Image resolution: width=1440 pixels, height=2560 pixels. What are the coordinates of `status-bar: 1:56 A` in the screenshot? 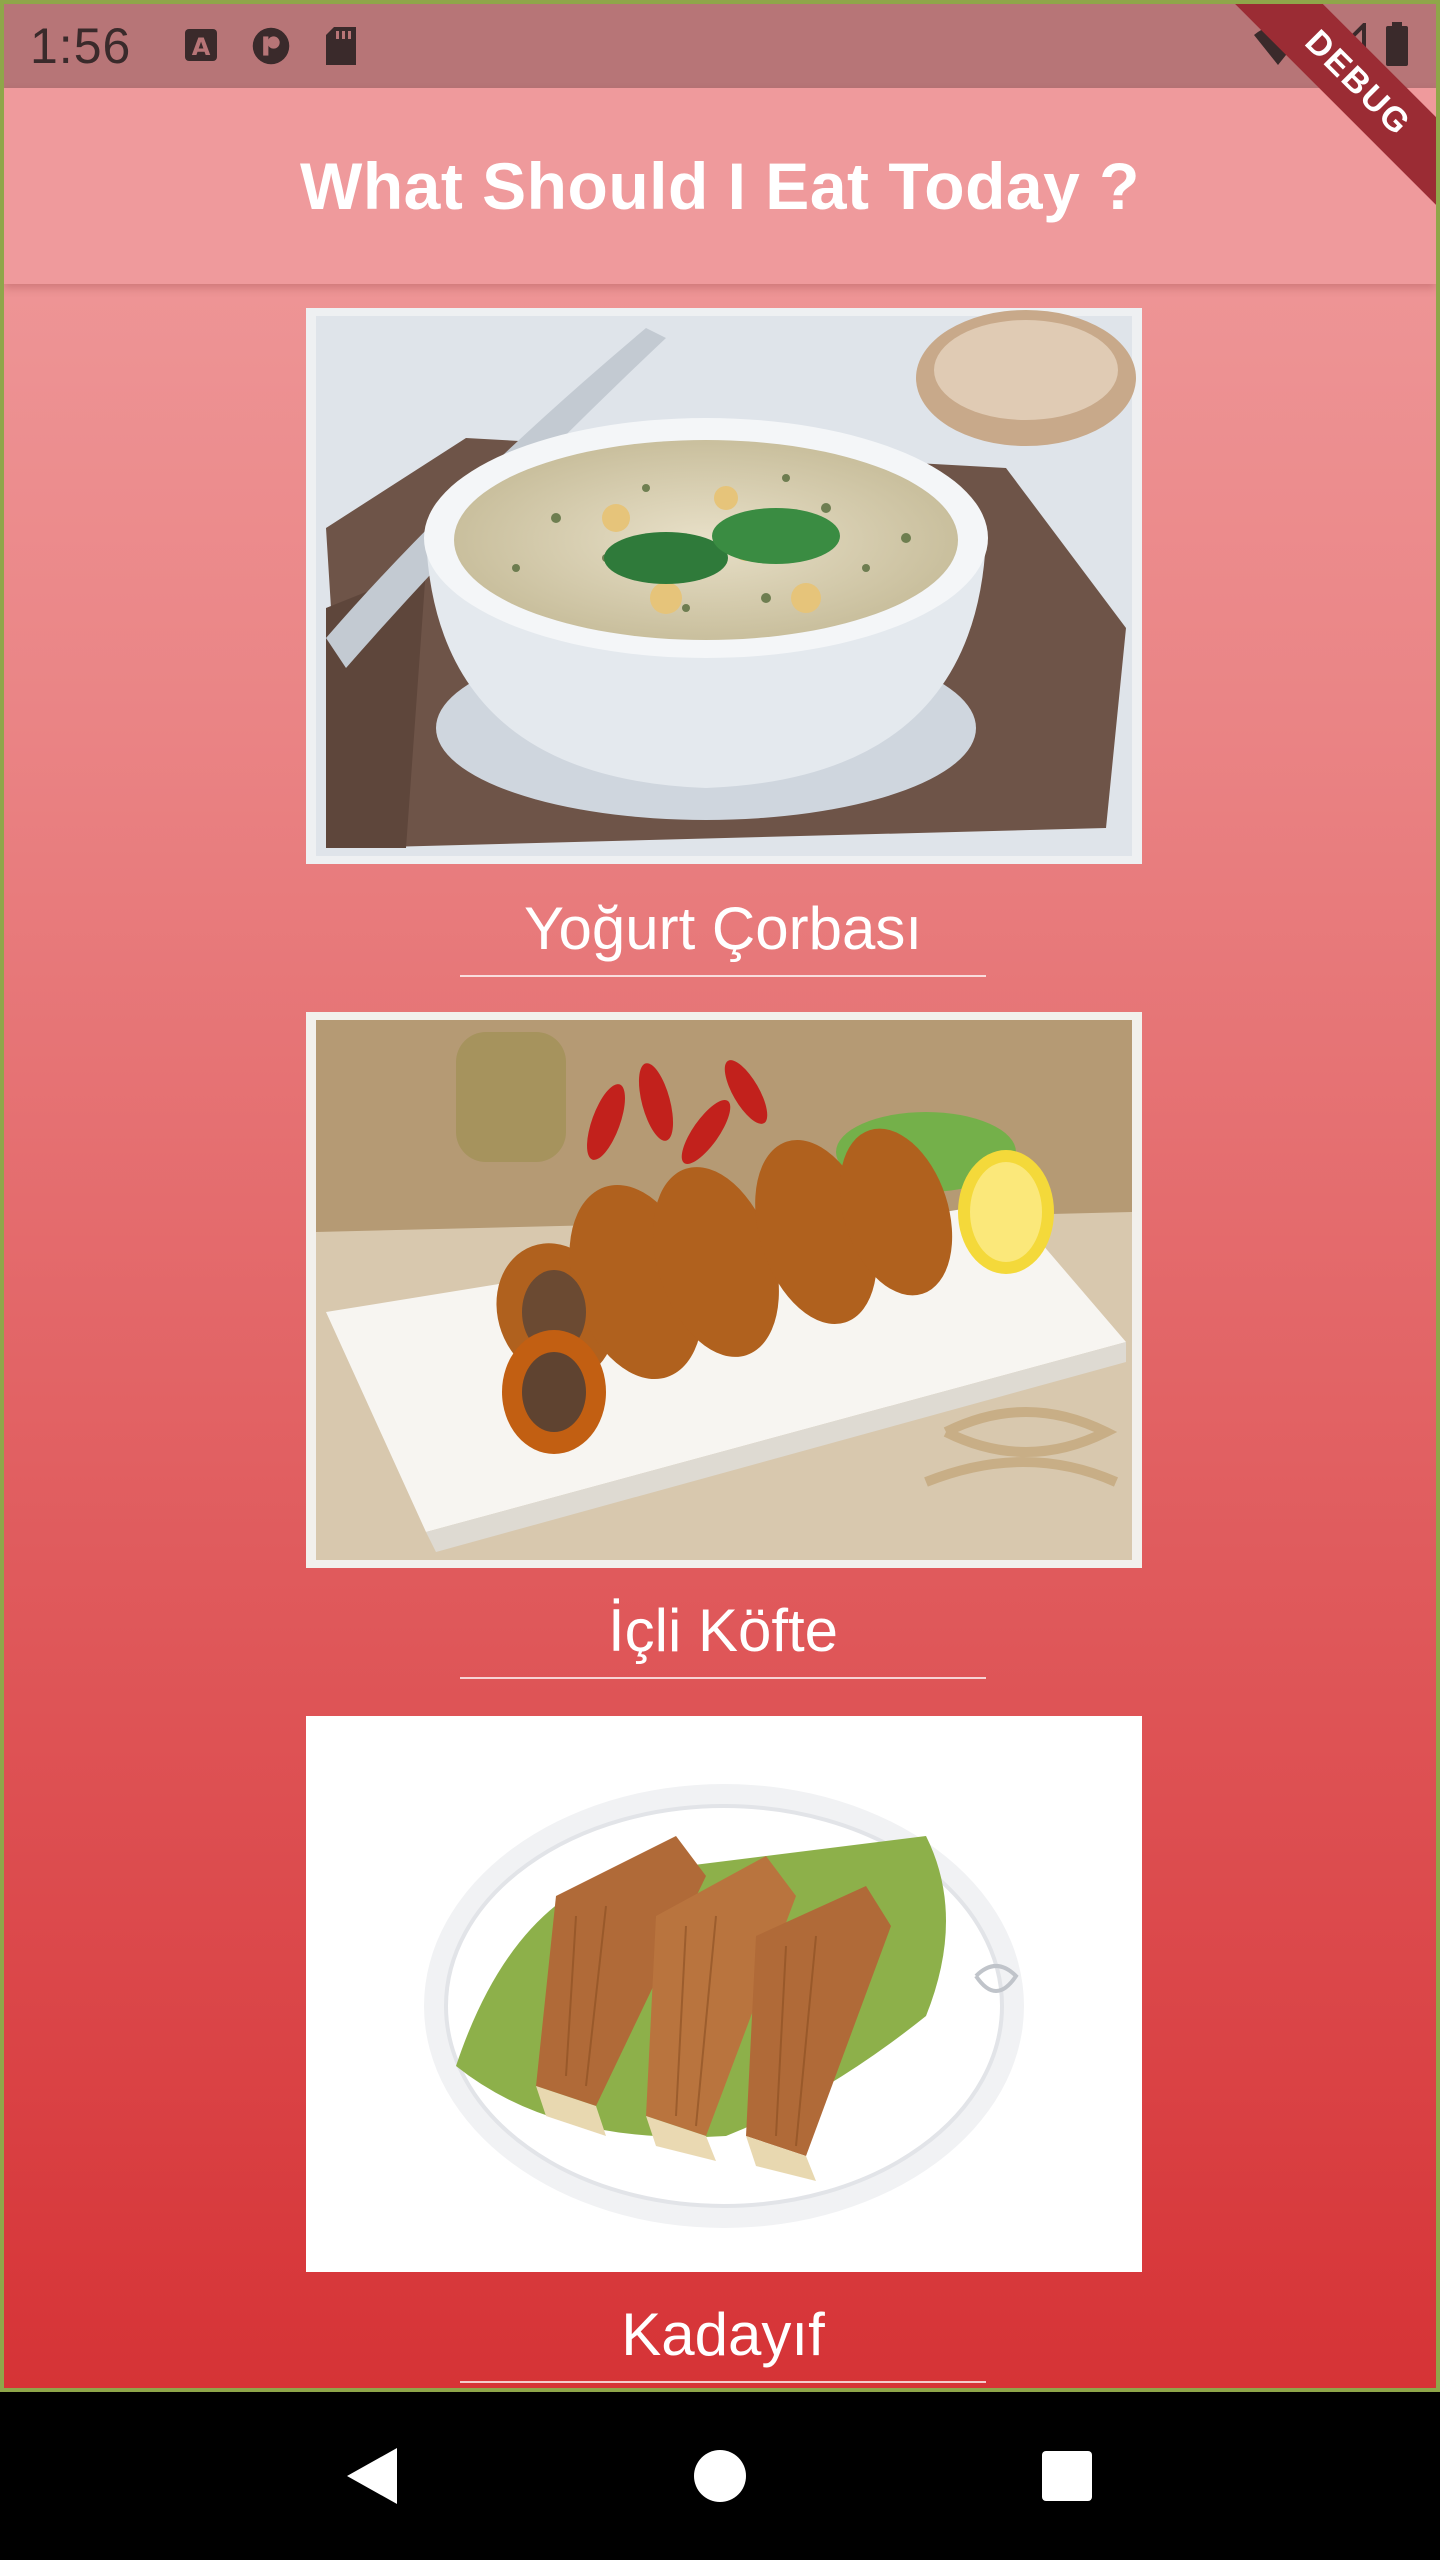 It's located at (720, 46).